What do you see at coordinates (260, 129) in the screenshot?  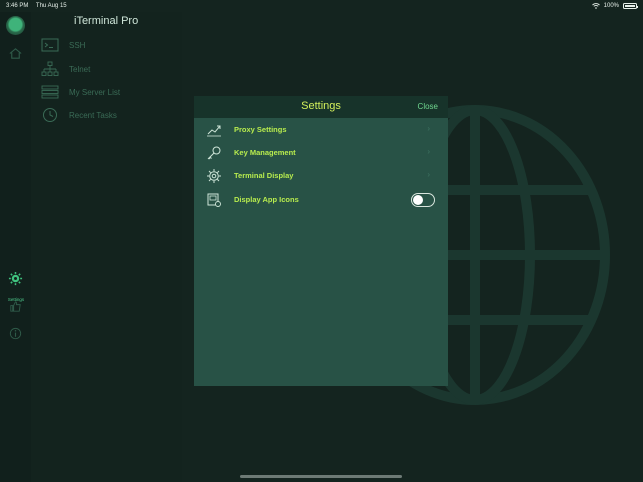 I see `settings-row-label: Proxy Settings` at bounding box center [260, 129].